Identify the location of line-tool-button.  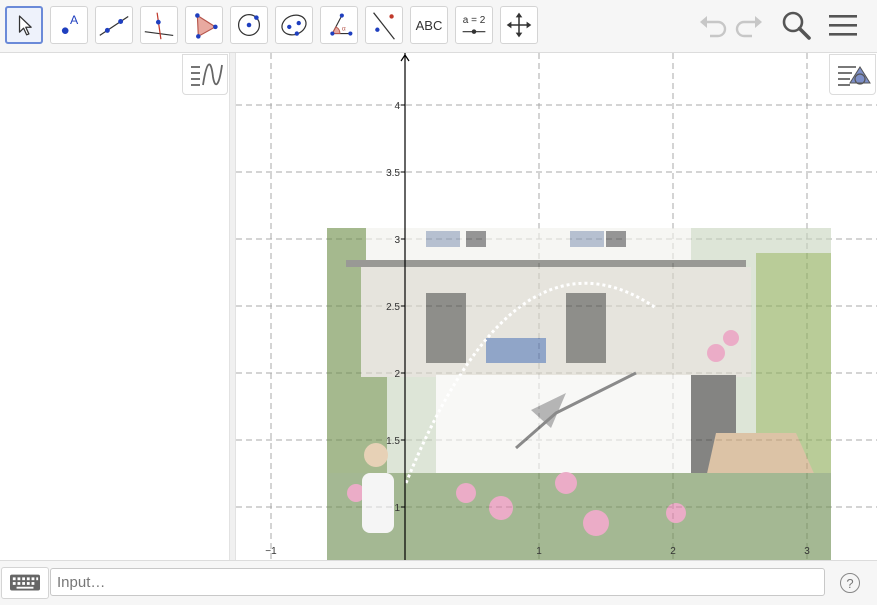
(114, 25).